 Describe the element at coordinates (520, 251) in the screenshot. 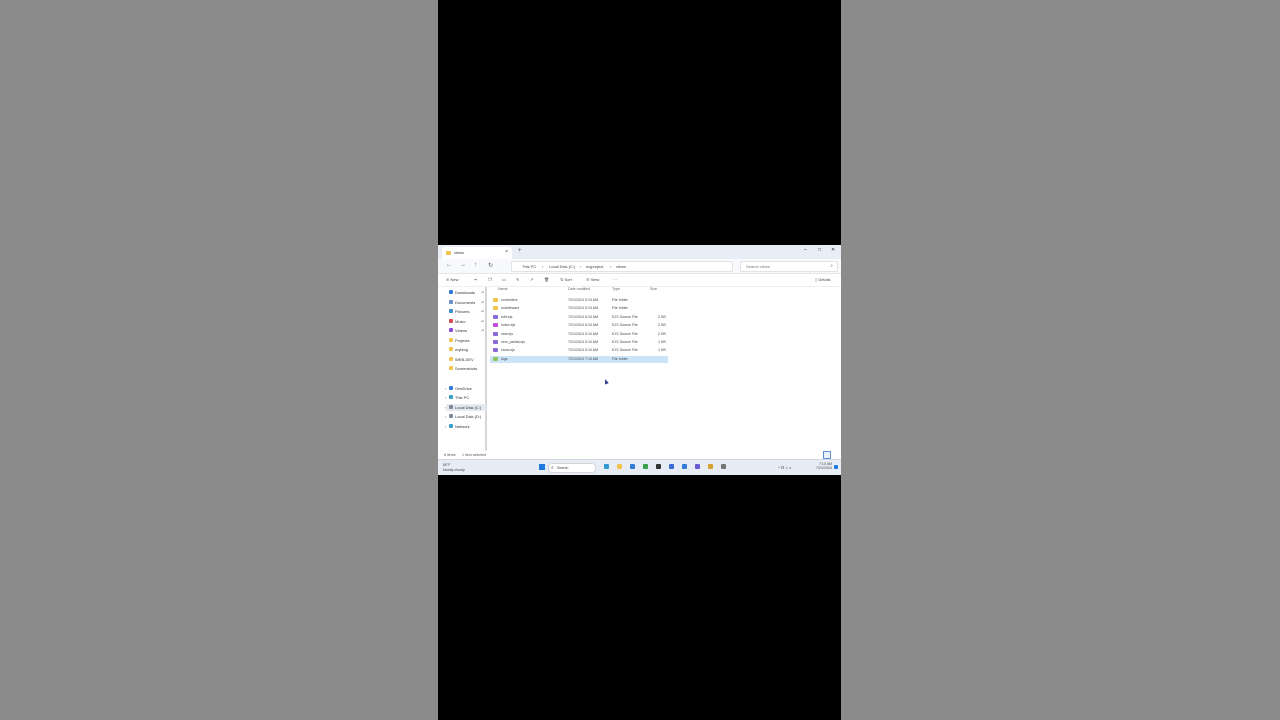

I see `new-tab-button: +` at that location.